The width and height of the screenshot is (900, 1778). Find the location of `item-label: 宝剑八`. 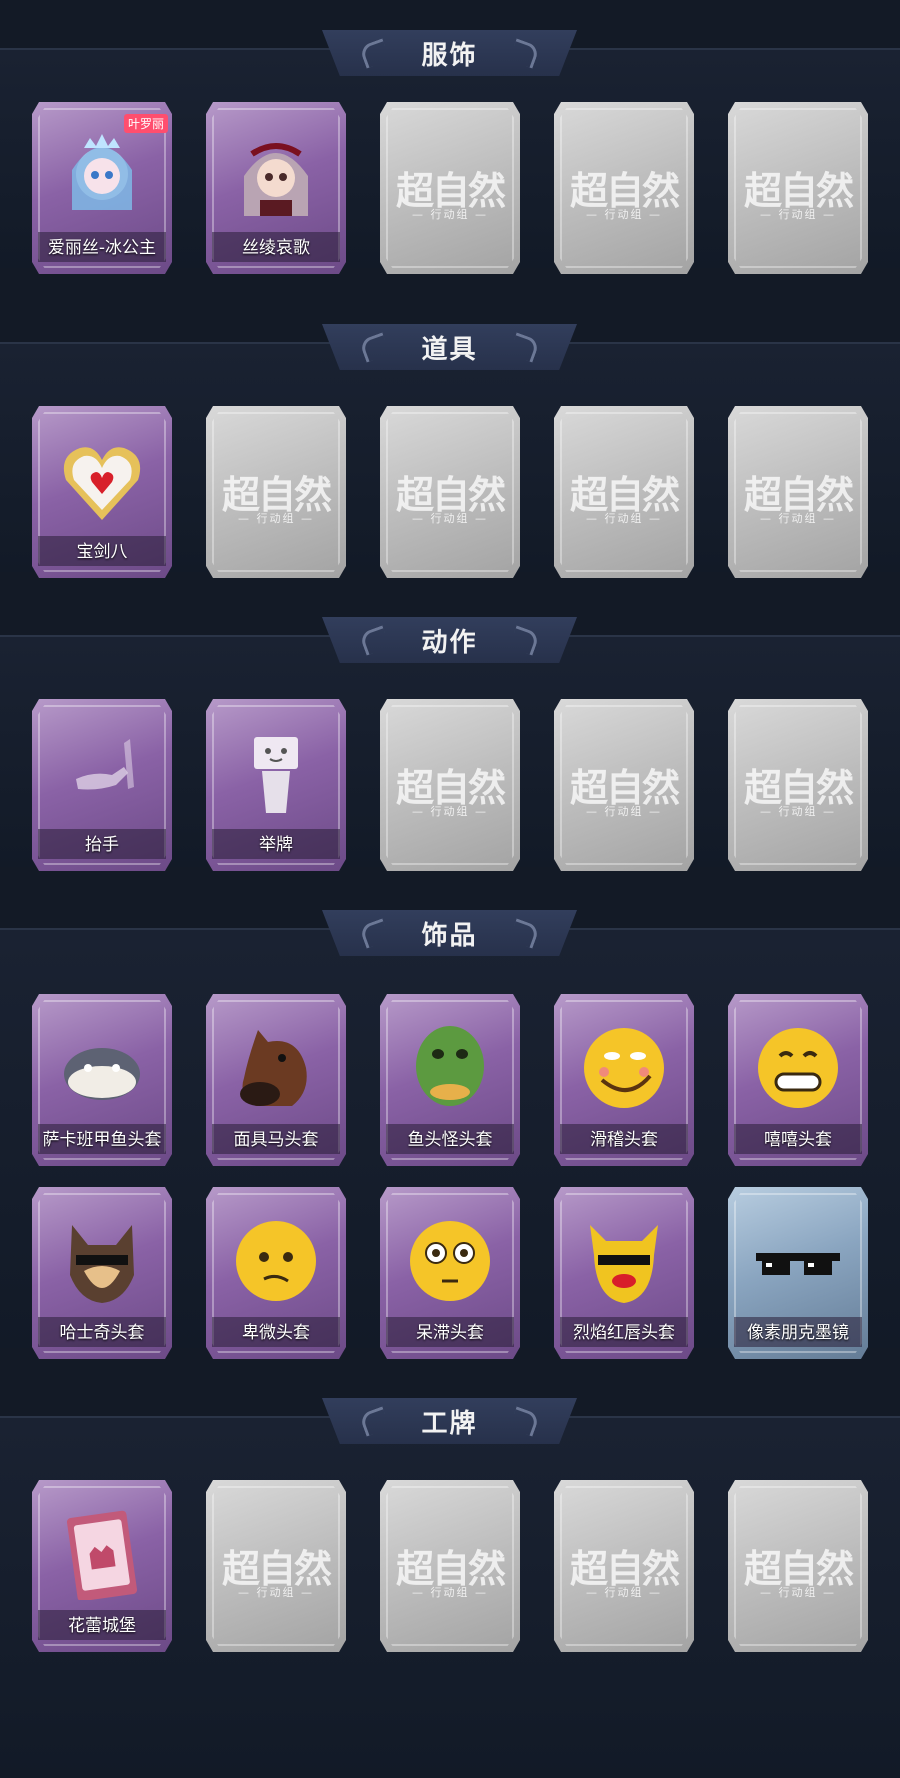

item-label: 宝剑八 is located at coordinates (102, 552).